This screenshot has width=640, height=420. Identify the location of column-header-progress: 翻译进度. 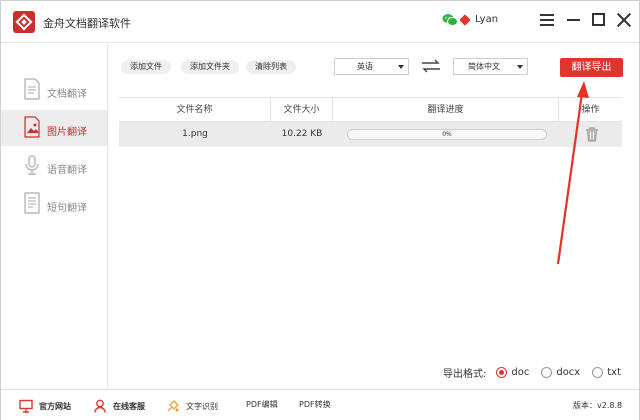
(446, 110).